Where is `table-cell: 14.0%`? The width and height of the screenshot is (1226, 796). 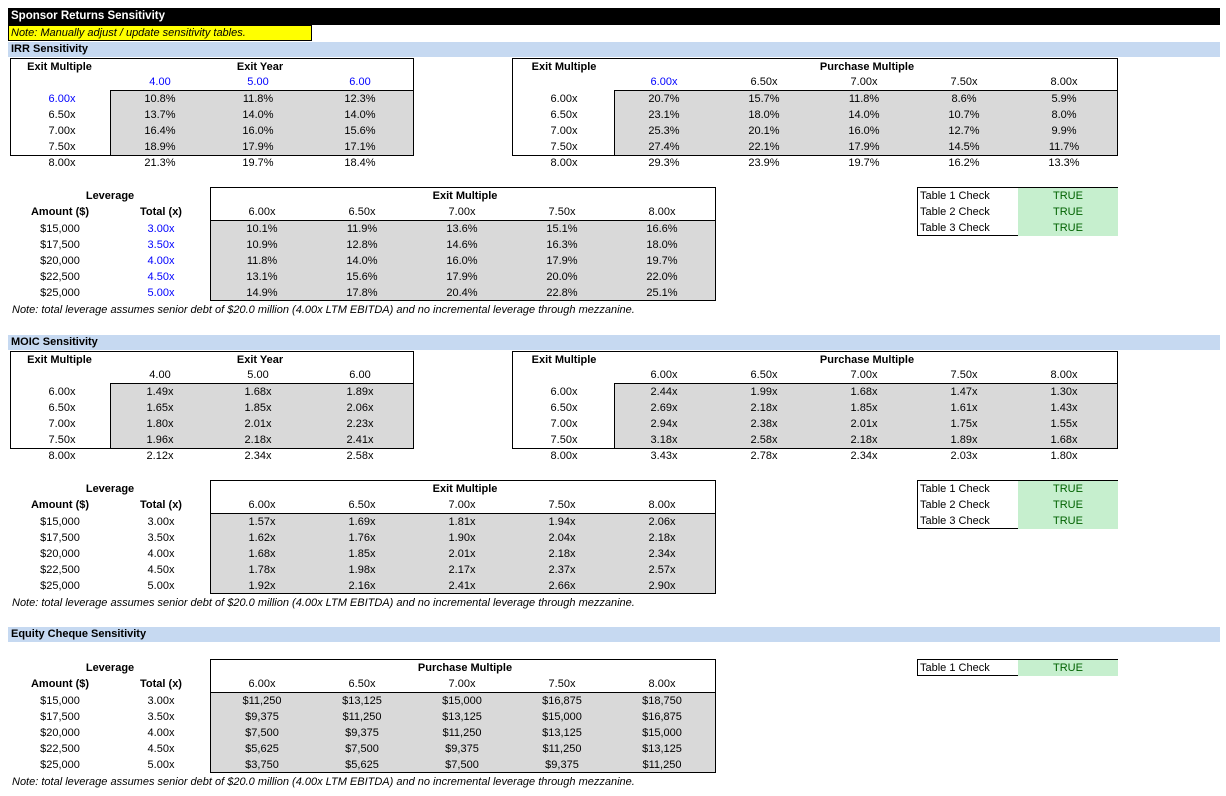
table-cell: 14.0% is located at coordinates (258, 115).